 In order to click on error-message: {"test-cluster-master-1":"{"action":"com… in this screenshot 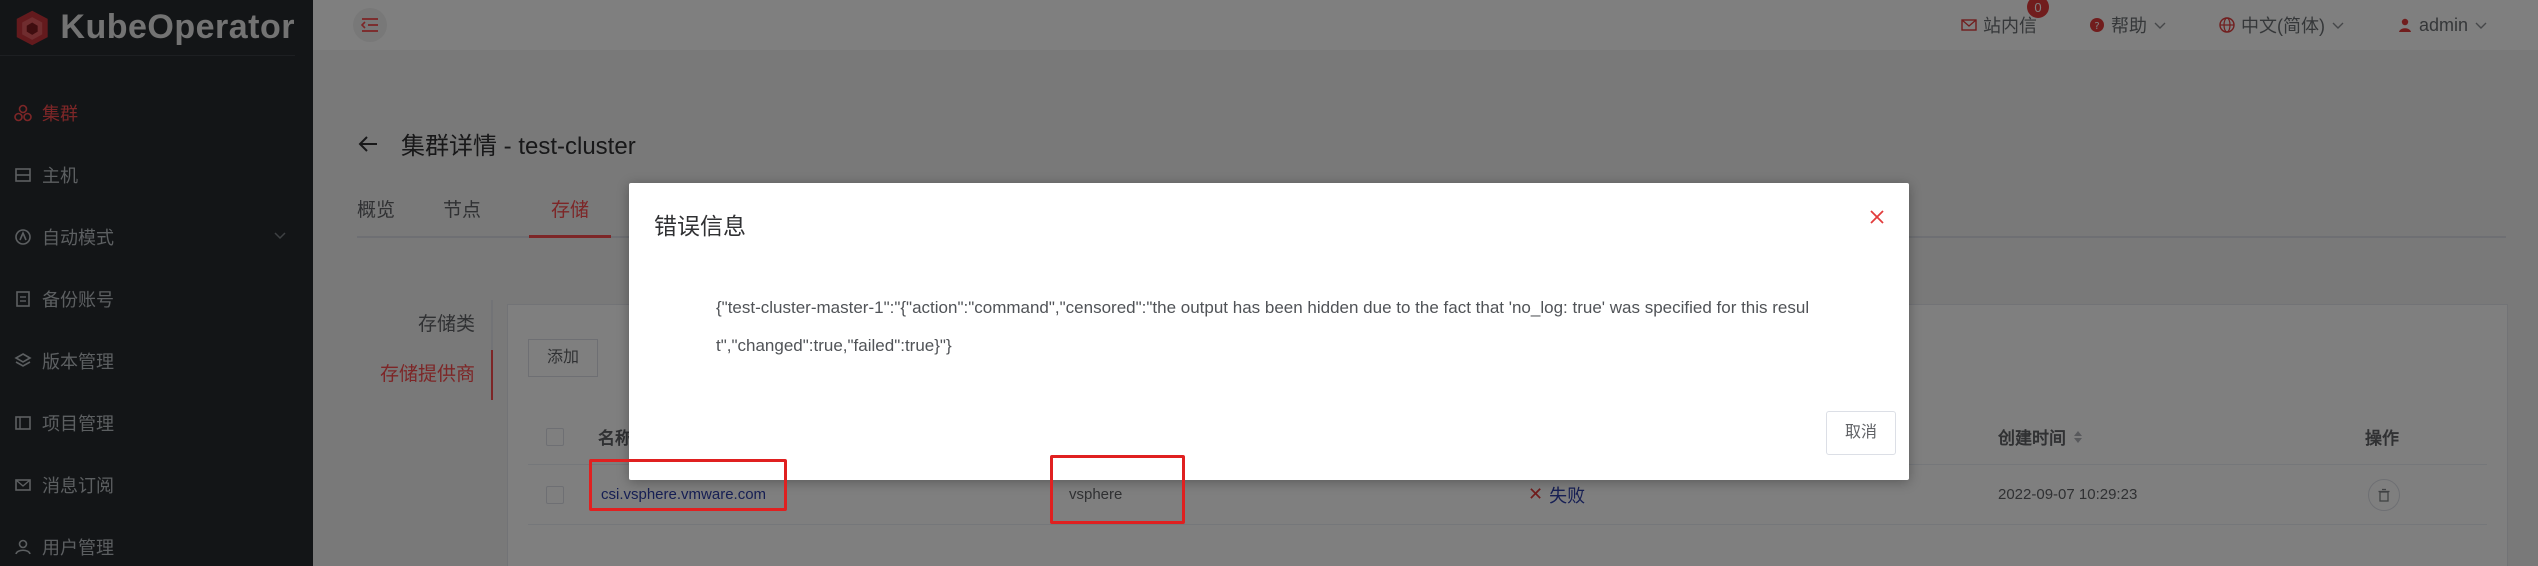, I will do `click(1263, 326)`.